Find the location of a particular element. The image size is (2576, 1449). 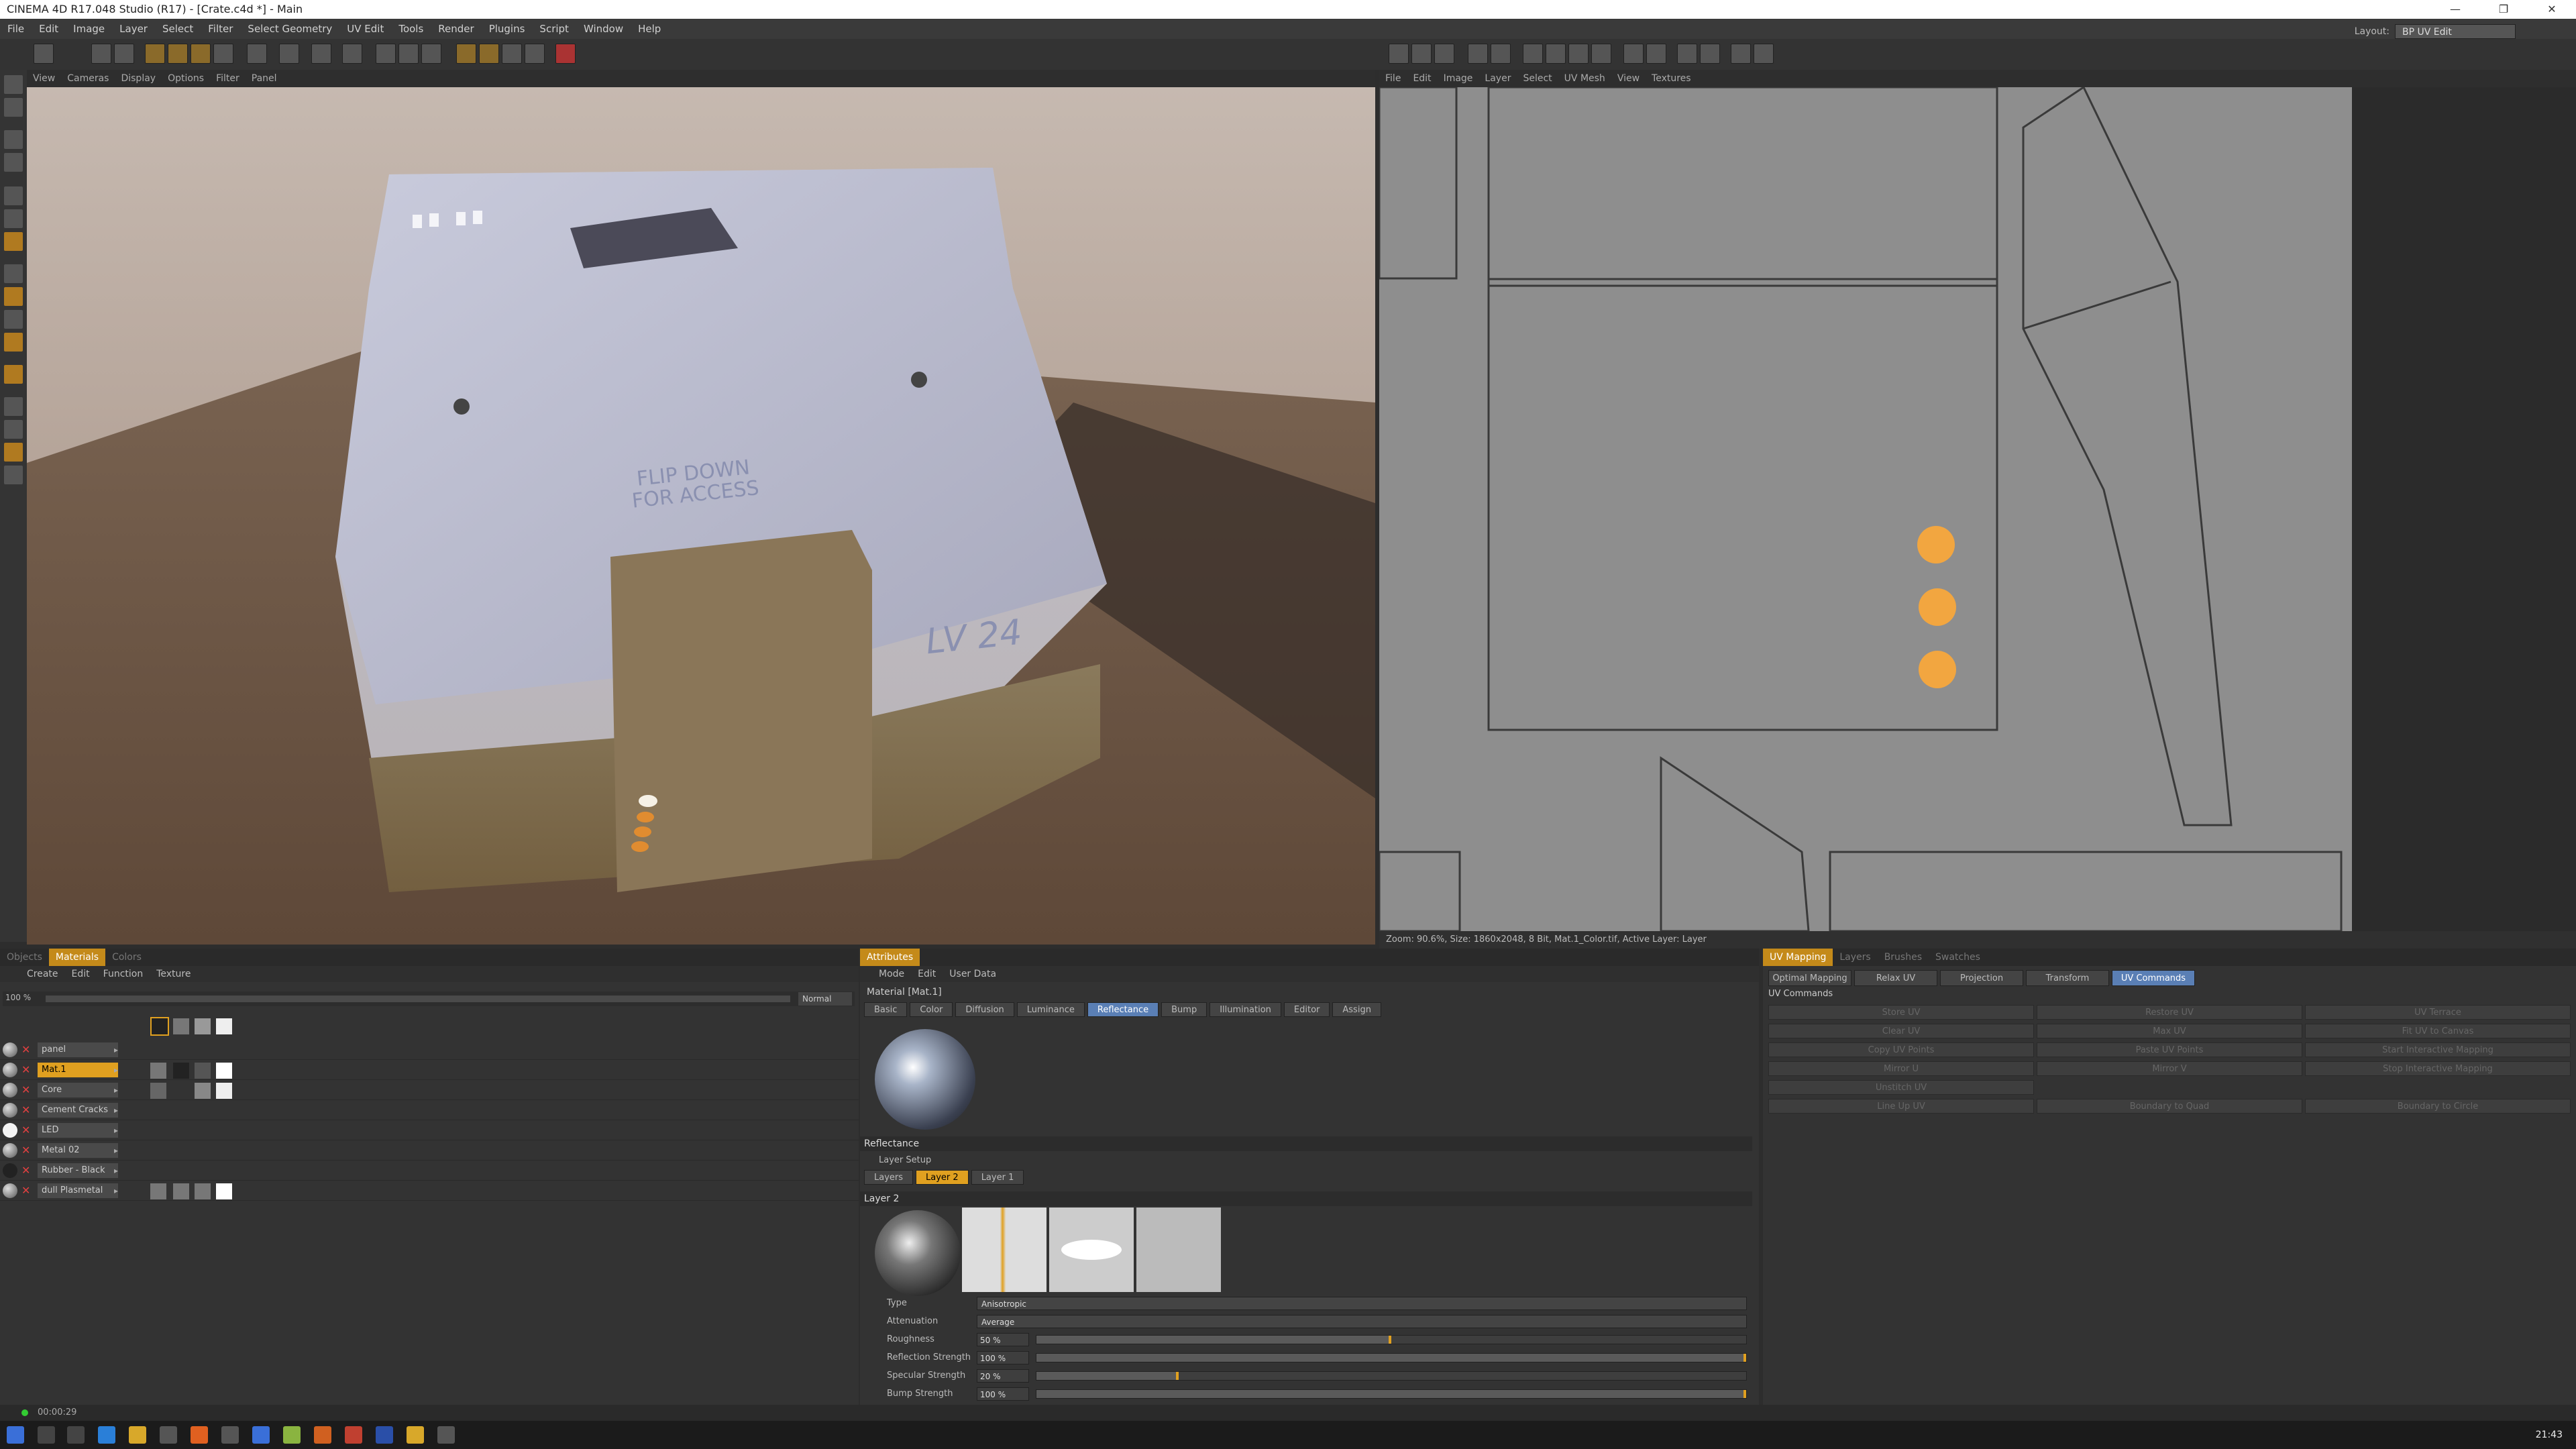

menu-help: Help is located at coordinates (649, 29).